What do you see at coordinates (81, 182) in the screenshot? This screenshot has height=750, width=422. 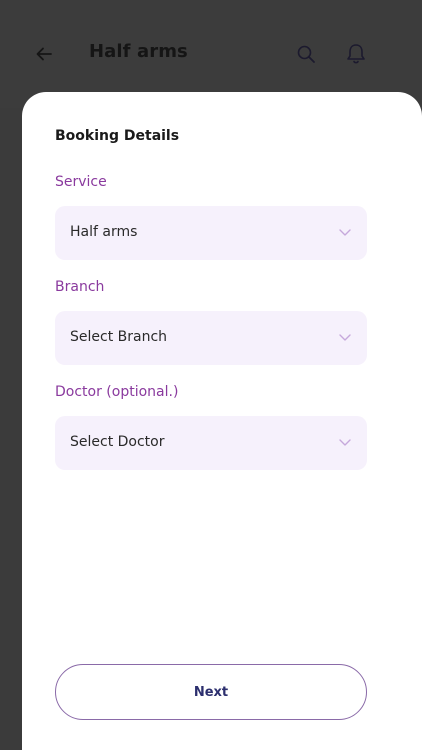 I see `service-label: Service` at bounding box center [81, 182].